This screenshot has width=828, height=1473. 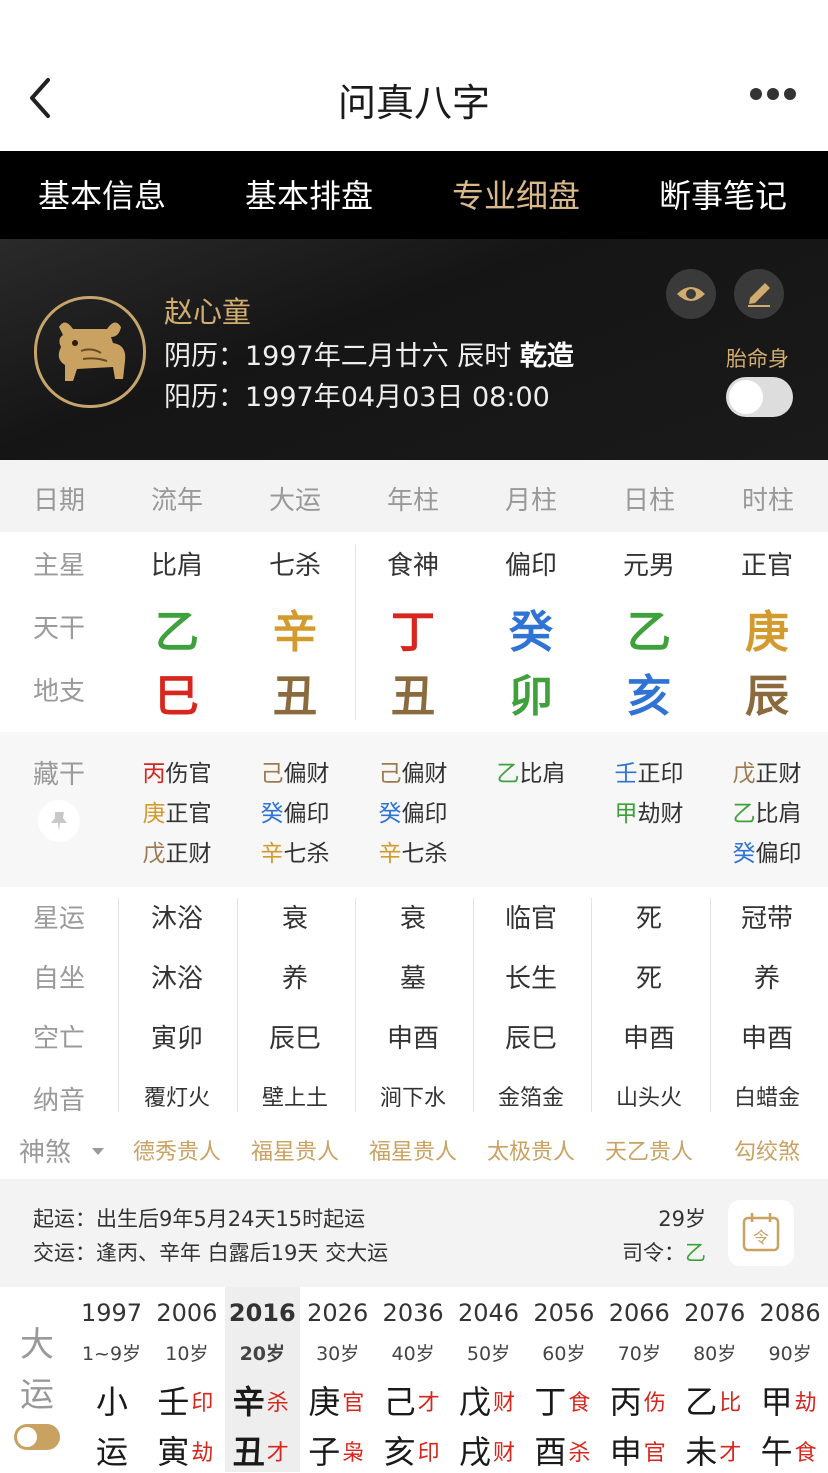 What do you see at coordinates (790, 1379) in the screenshot?
I see `dayun-column: 2086 90岁甲劫午食` at bounding box center [790, 1379].